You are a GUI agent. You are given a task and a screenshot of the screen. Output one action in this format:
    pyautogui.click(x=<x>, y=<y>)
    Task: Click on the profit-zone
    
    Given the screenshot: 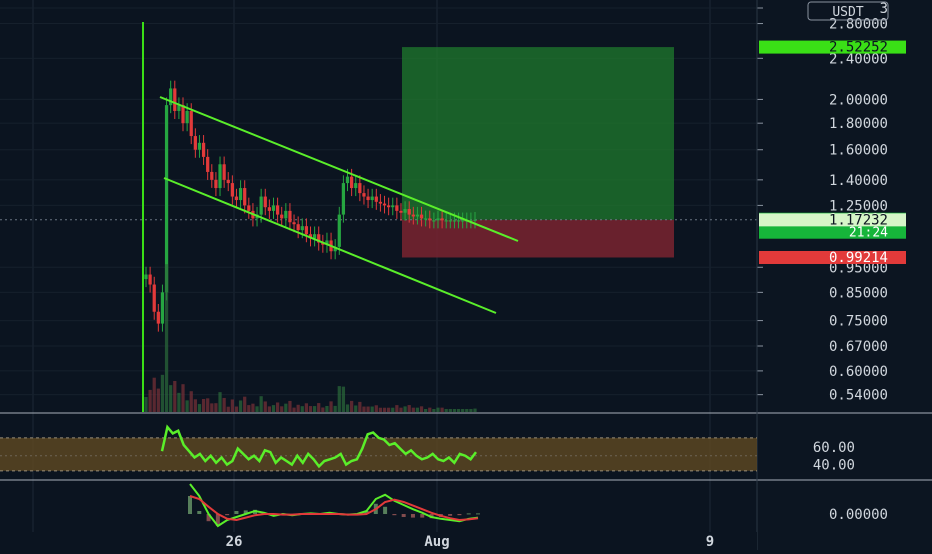 What is the action you would take?
    pyautogui.click(x=538, y=133)
    